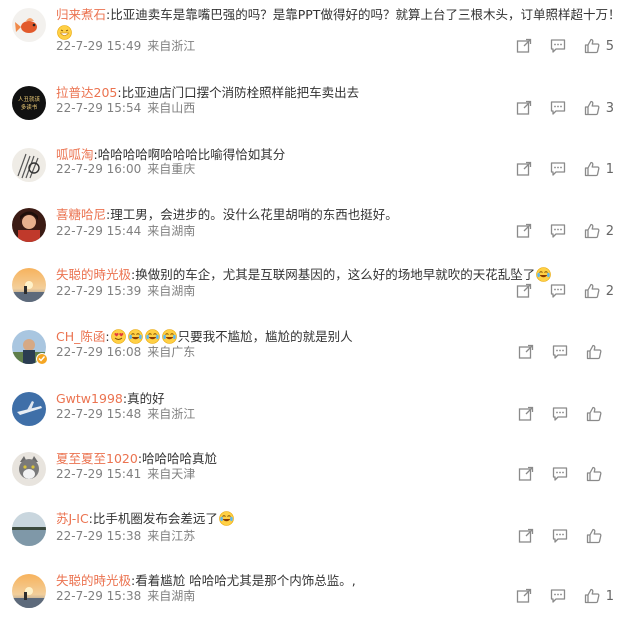 Image resolution: width=628 pixels, height=617 pixels. I want to click on comment-meta: 22-7-29 15:54 来自山西, so click(125, 108).